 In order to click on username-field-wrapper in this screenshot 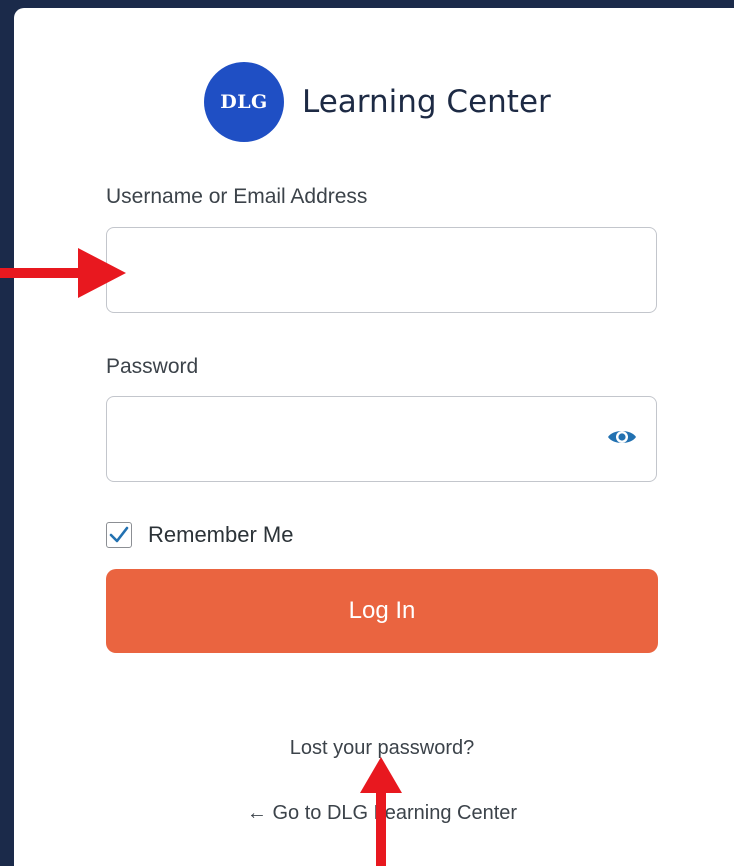, I will do `click(381, 270)`.